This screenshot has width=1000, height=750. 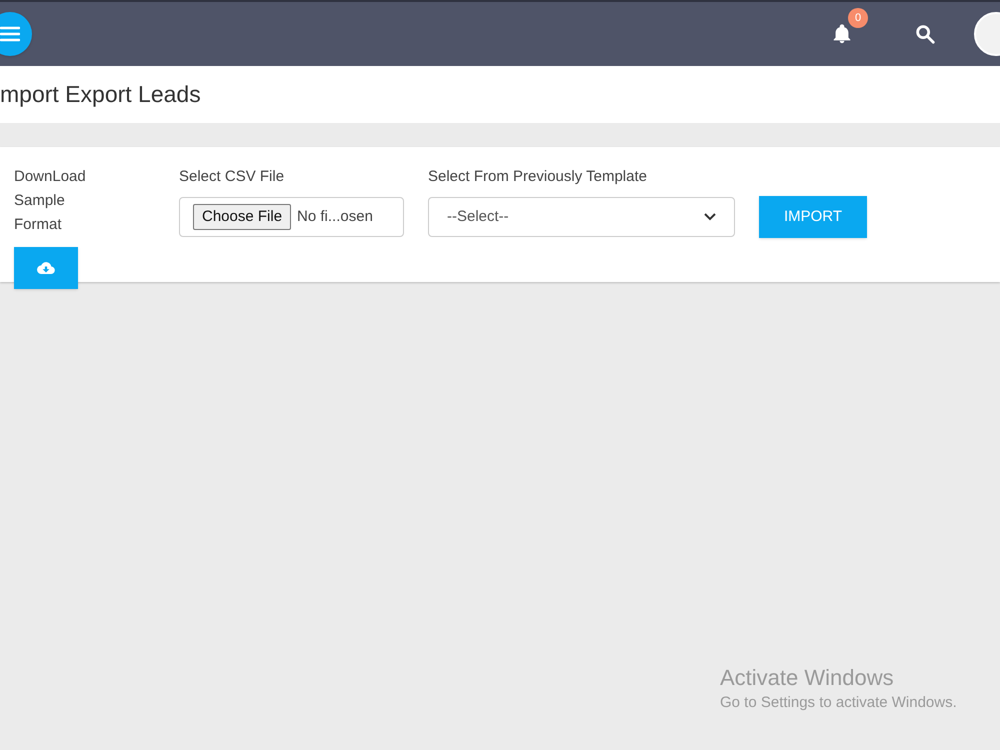 What do you see at coordinates (842, 34) in the screenshot?
I see `bell-icon` at bounding box center [842, 34].